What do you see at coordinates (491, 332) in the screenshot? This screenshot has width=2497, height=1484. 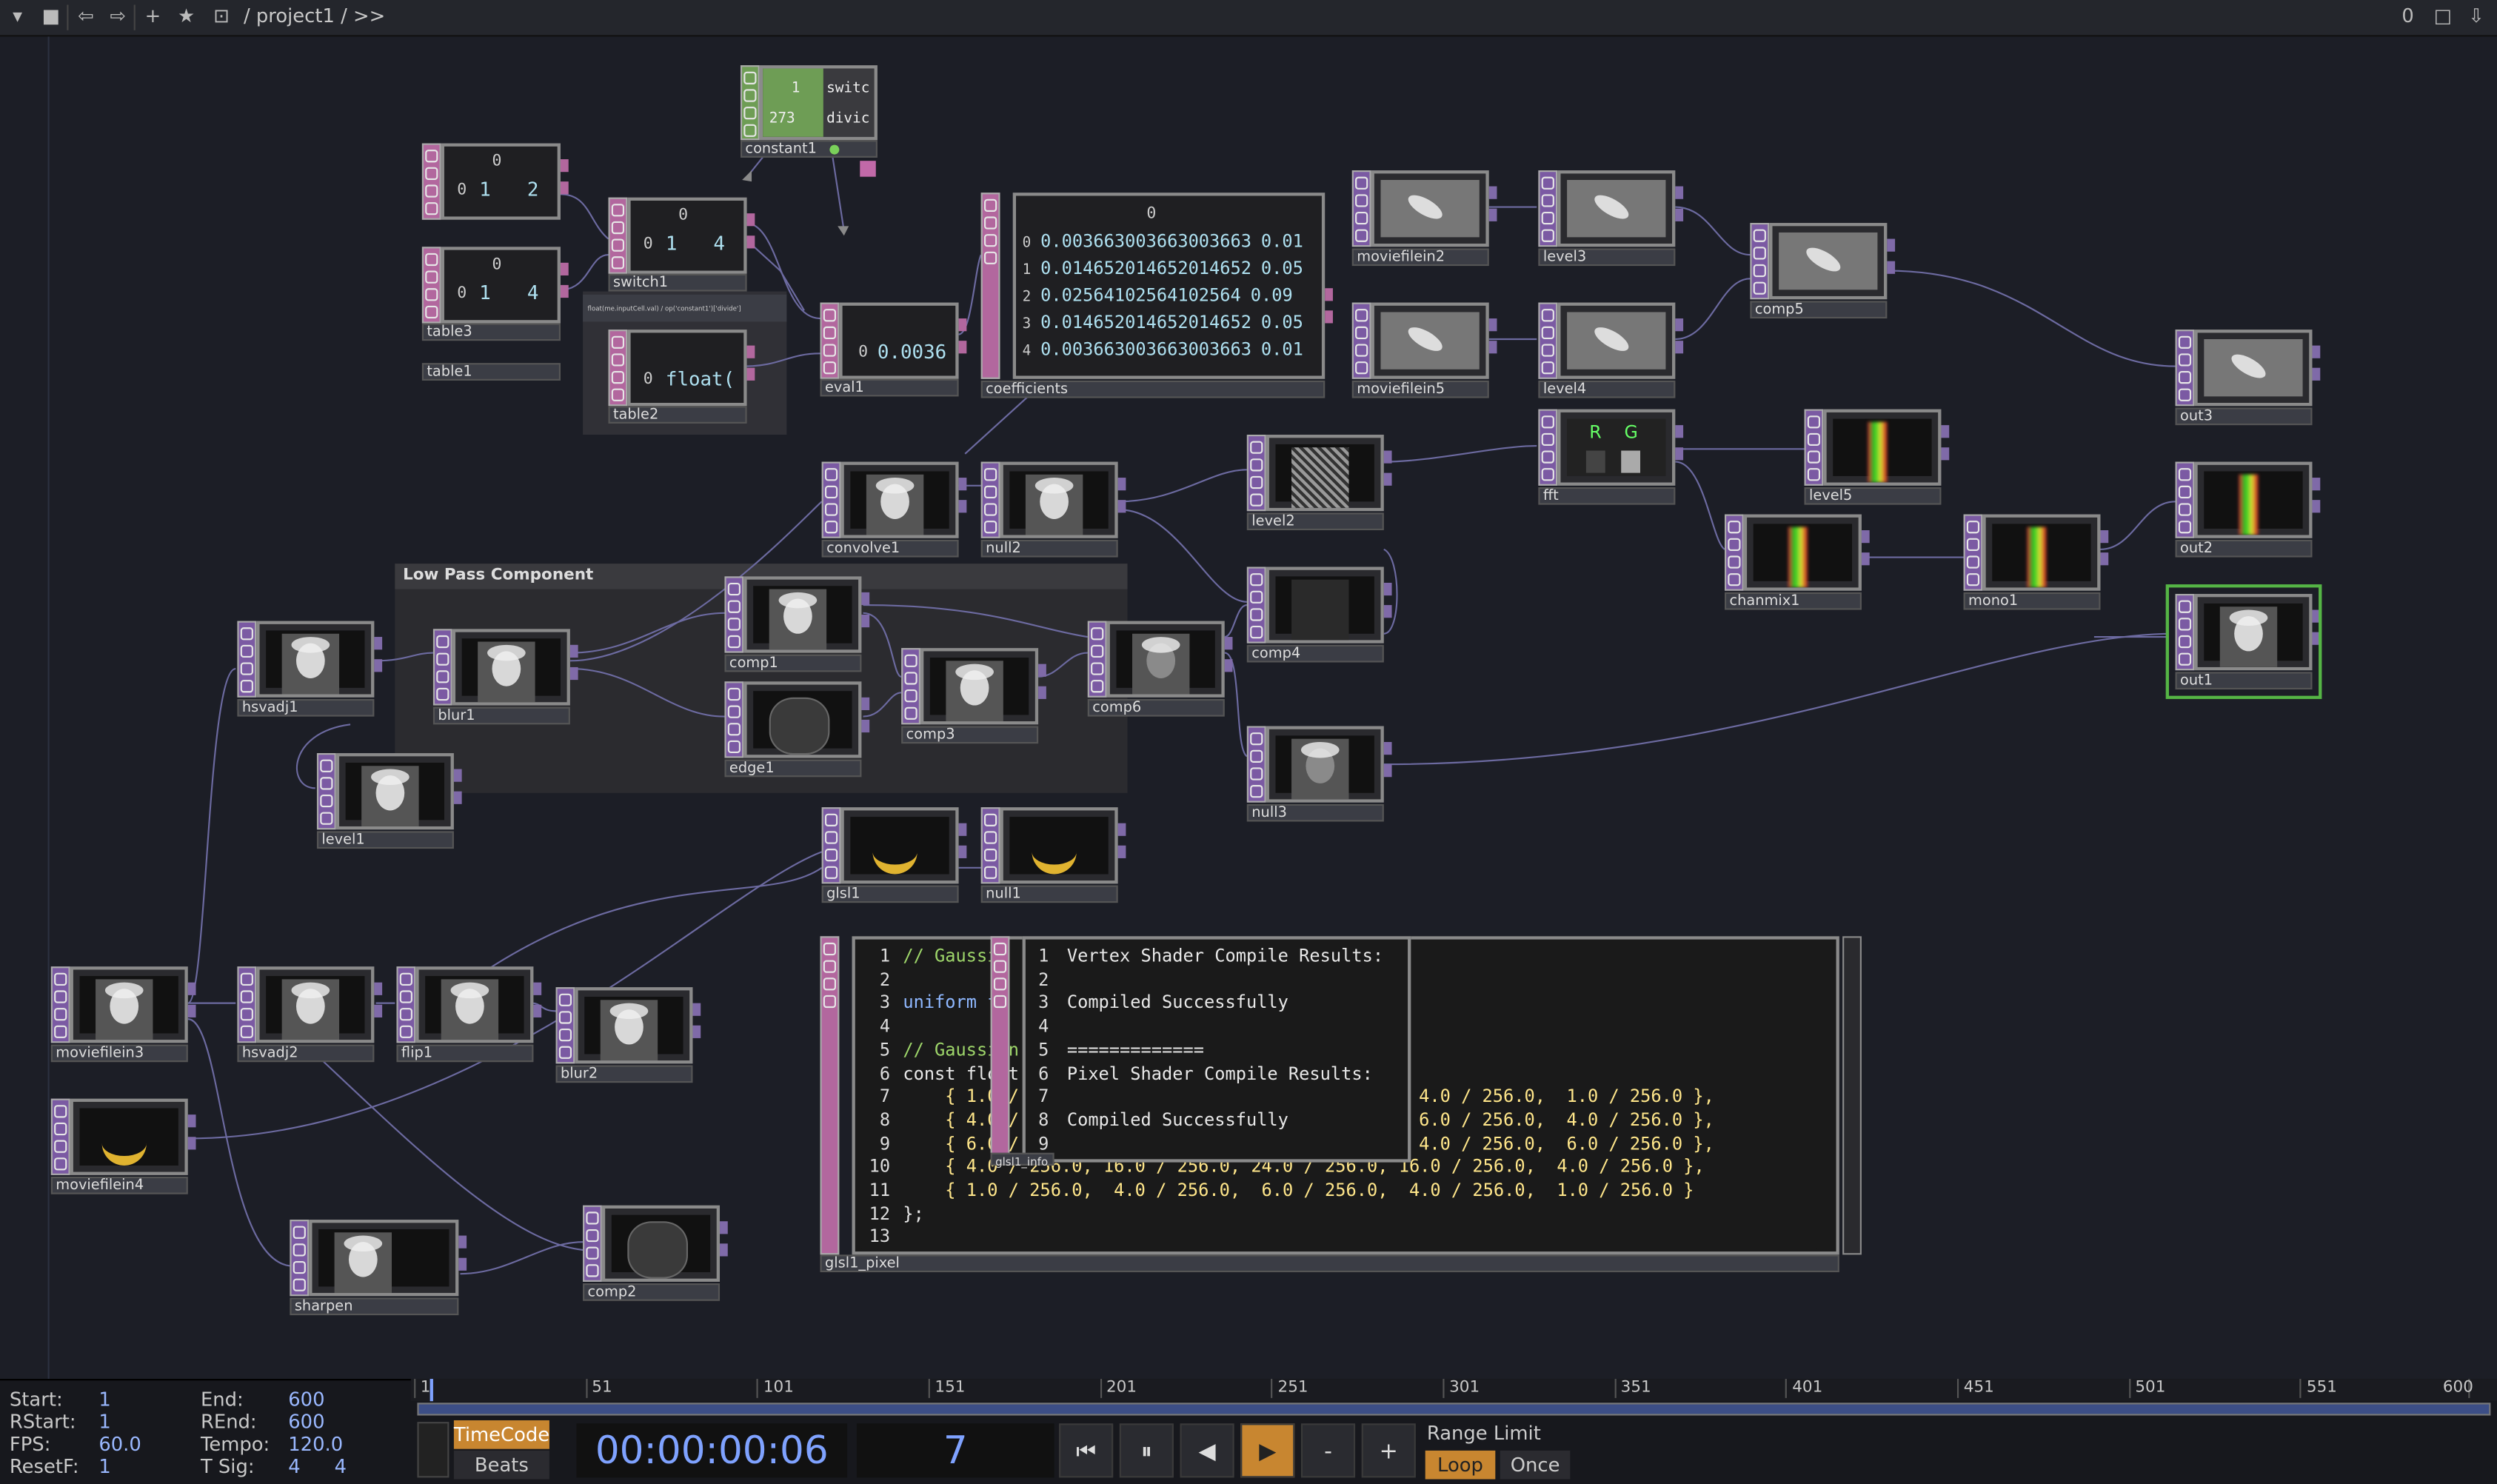 I see `node-label: table3` at bounding box center [491, 332].